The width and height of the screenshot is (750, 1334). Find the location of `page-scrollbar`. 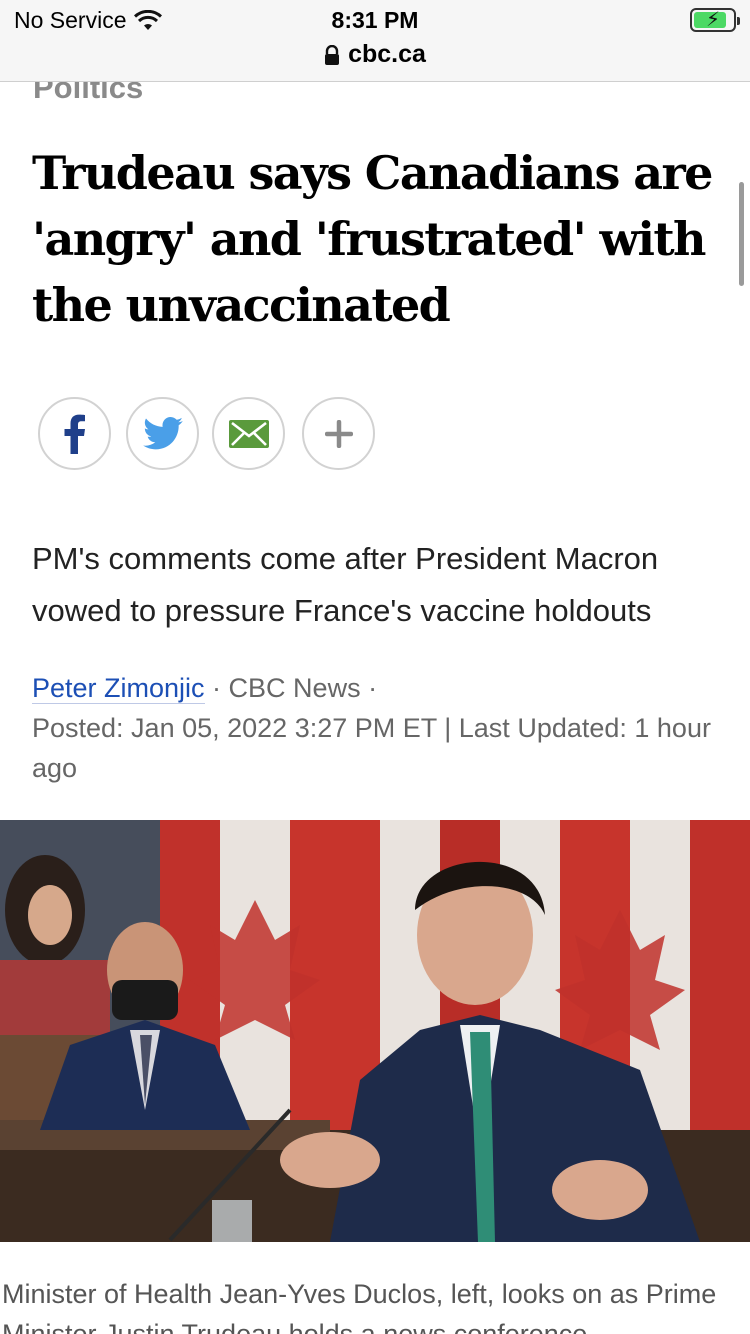

page-scrollbar is located at coordinates (741, 234).